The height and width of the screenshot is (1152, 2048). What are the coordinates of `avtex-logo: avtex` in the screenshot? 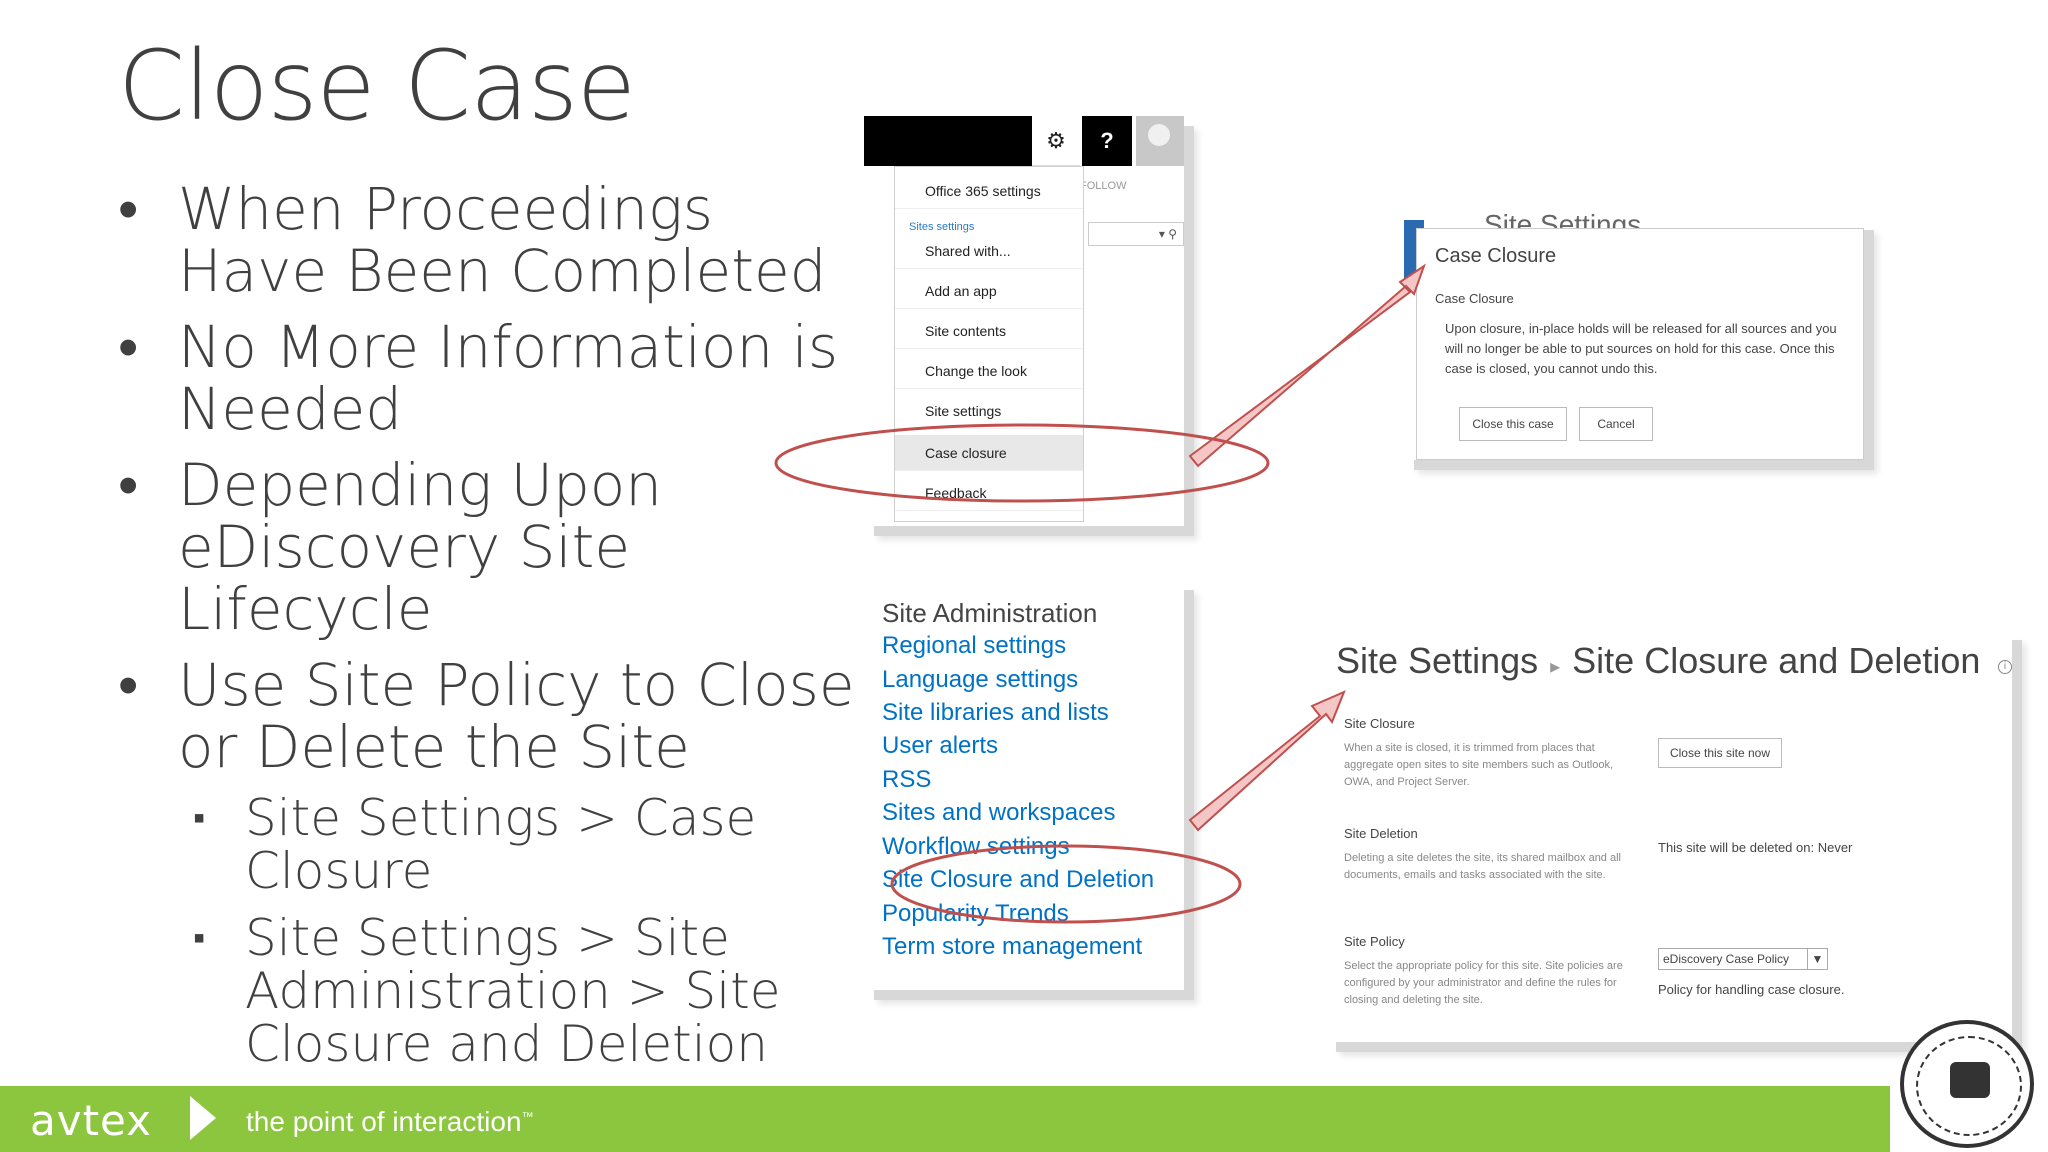 It's located at (91, 1120).